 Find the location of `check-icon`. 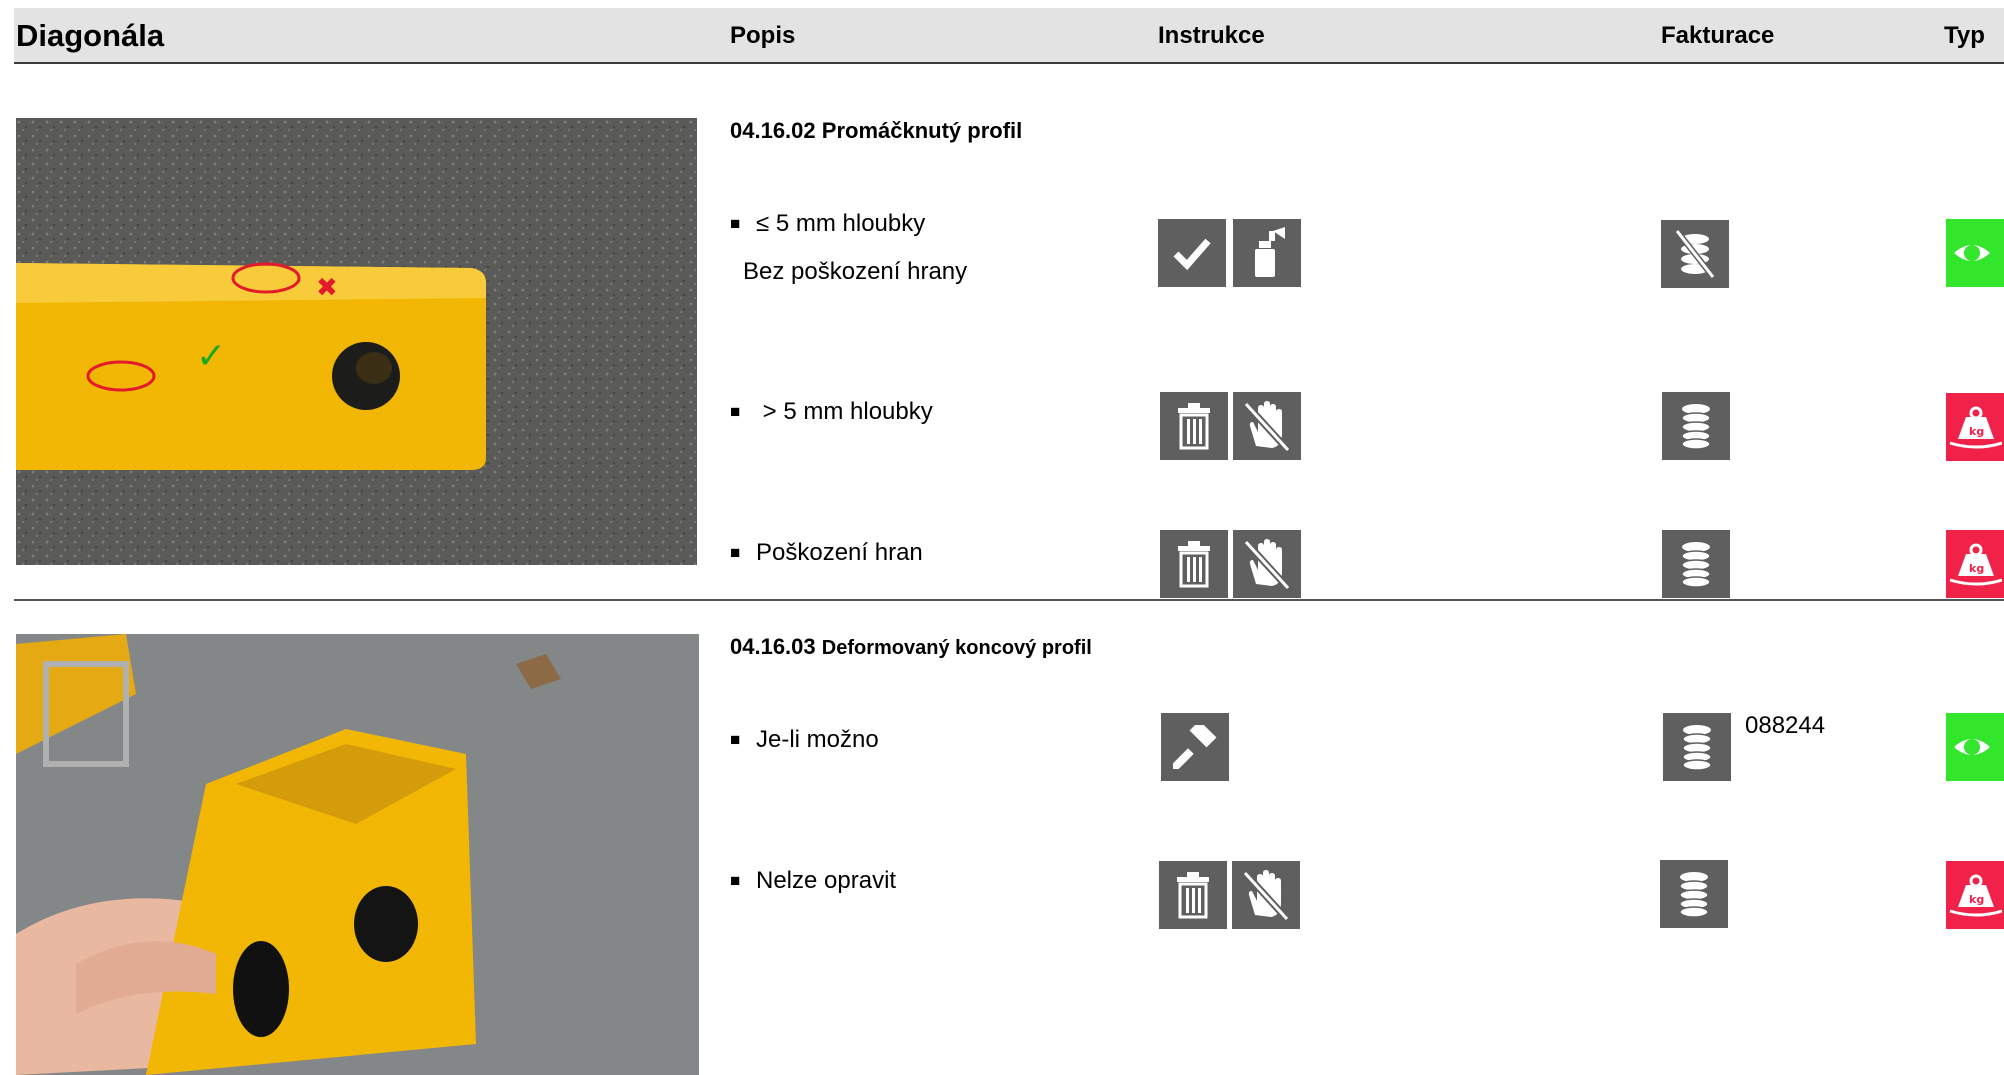

check-icon is located at coordinates (1192, 253).